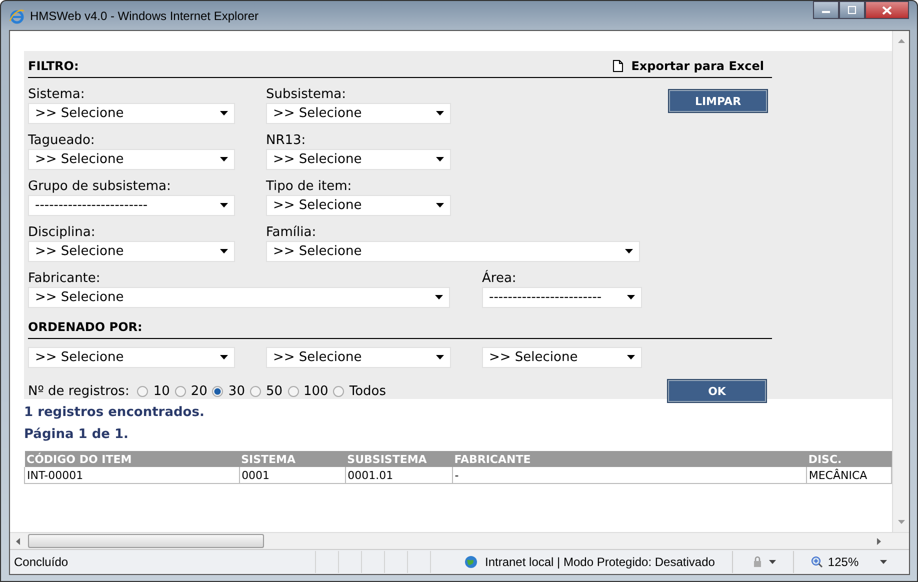 The width and height of the screenshot is (918, 582). Describe the element at coordinates (307, 95) in the screenshot. I see `field-label: Subsistema:` at that location.